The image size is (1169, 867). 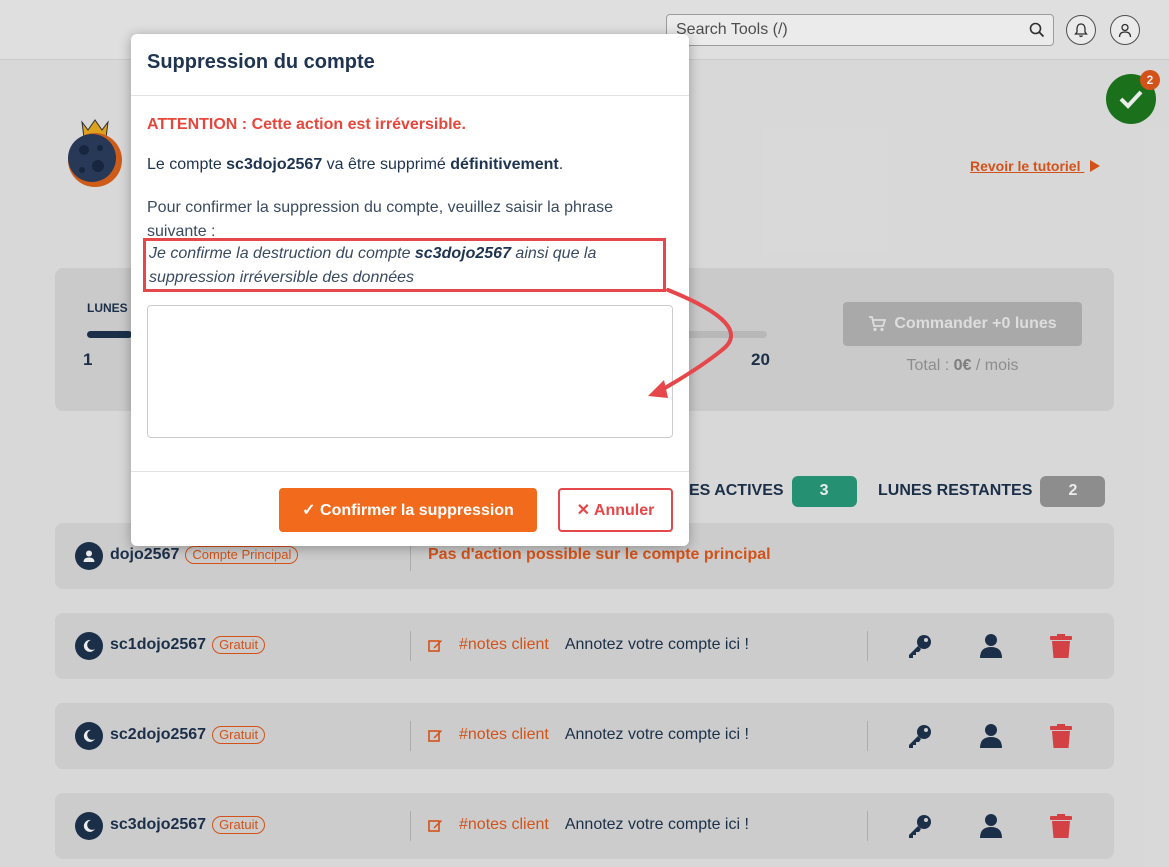 I want to click on confirm-delete-button: ✓ Confirmer la suppression, so click(x=408, y=510).